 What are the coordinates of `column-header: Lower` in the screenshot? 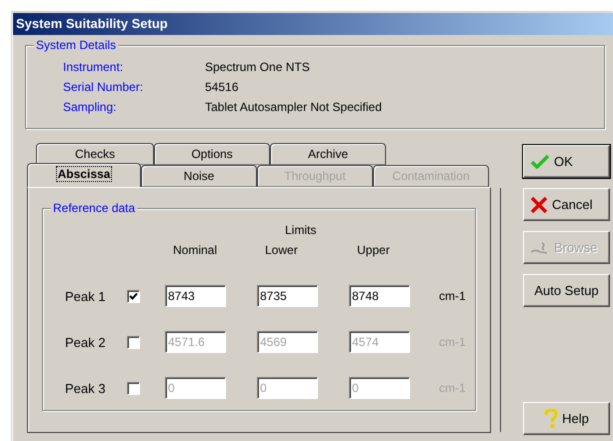 It's located at (281, 250).